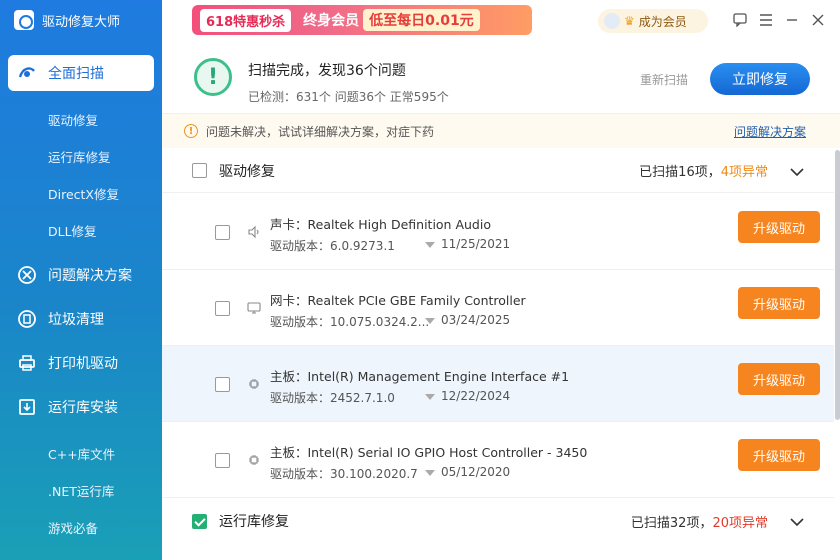  What do you see at coordinates (362, 20) in the screenshot?
I see `promo-banner: 618特惠秒杀 终身会员 低至每日0.01元` at bounding box center [362, 20].